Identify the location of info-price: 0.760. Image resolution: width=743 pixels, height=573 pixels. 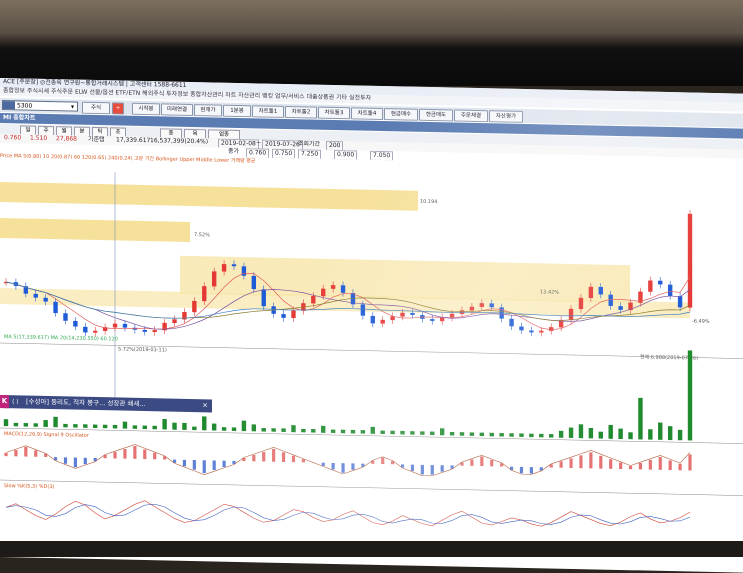
(12, 138).